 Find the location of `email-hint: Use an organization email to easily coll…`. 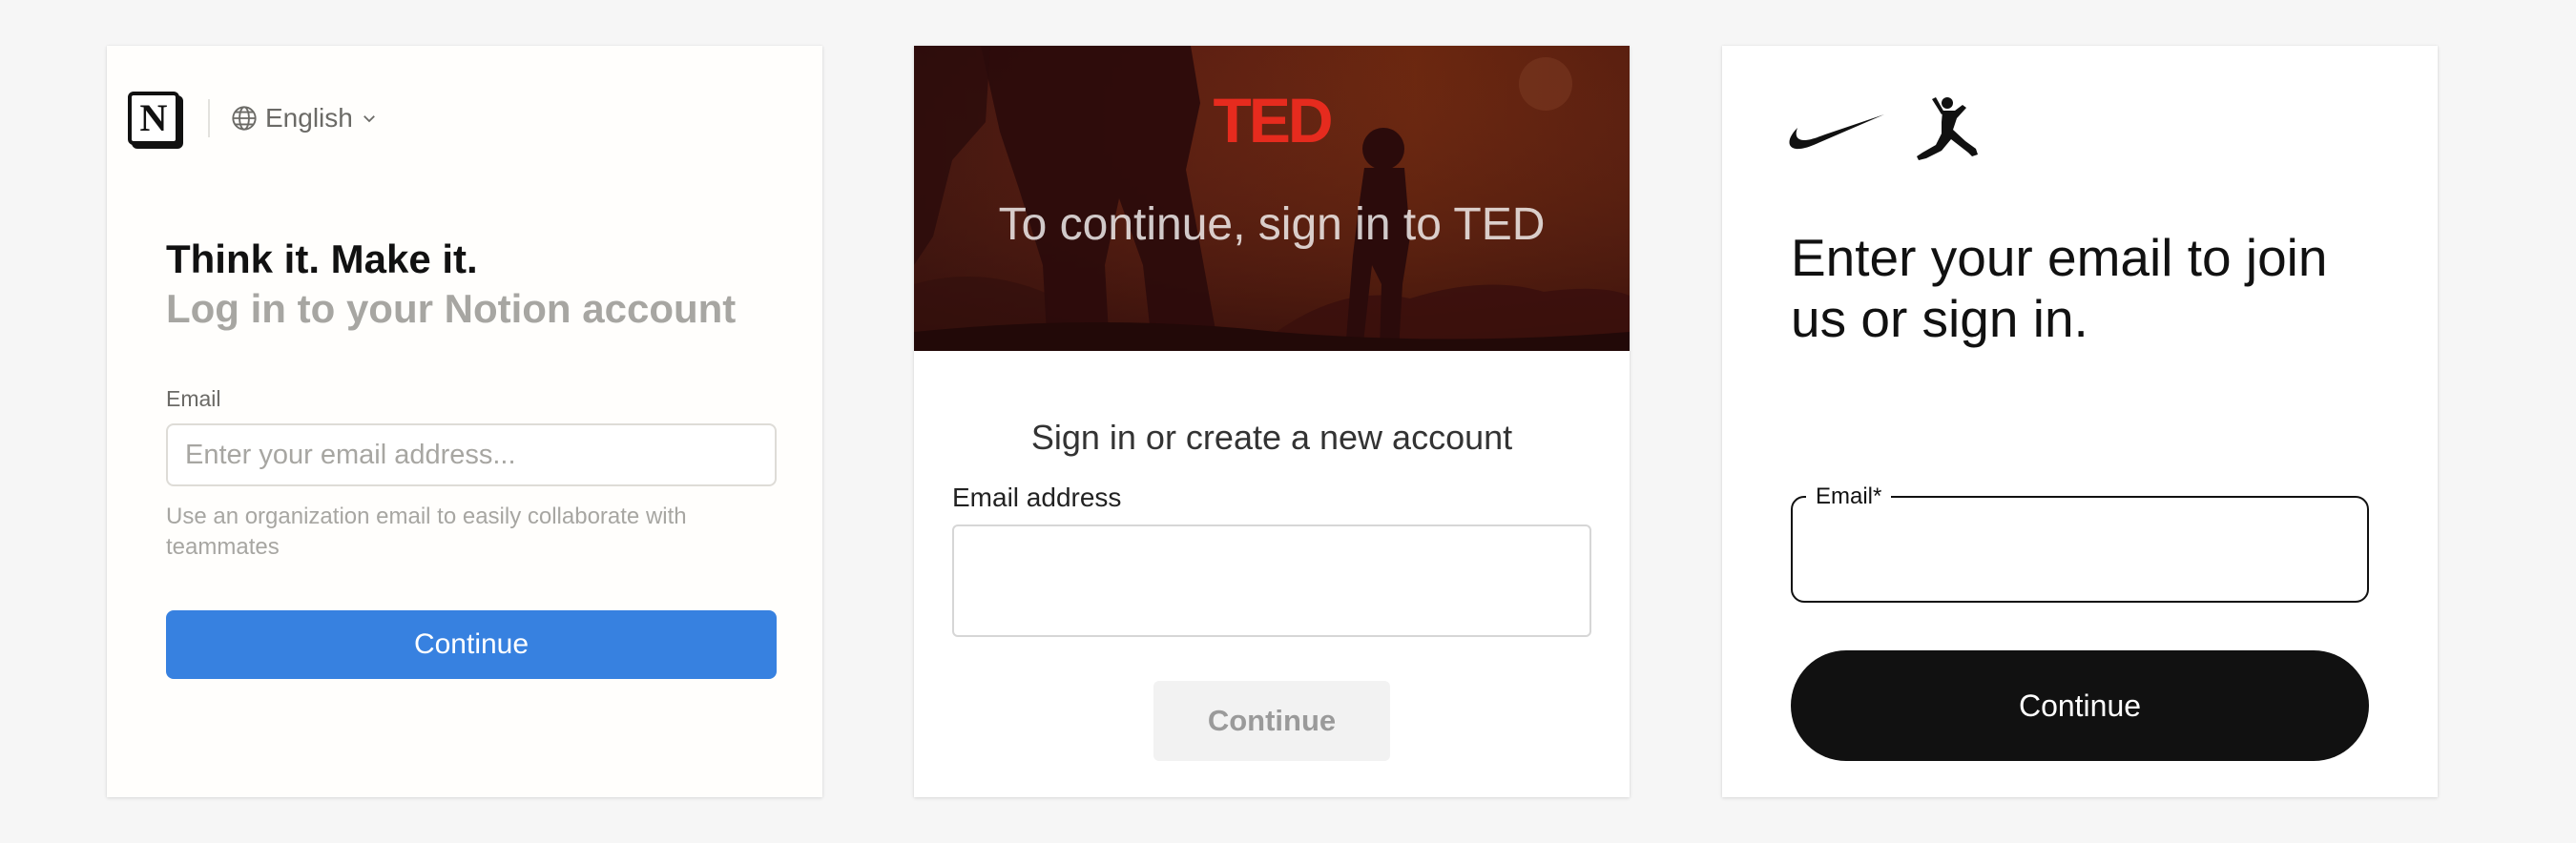

email-hint: Use an organization email to easily coll… is located at coordinates (426, 532).